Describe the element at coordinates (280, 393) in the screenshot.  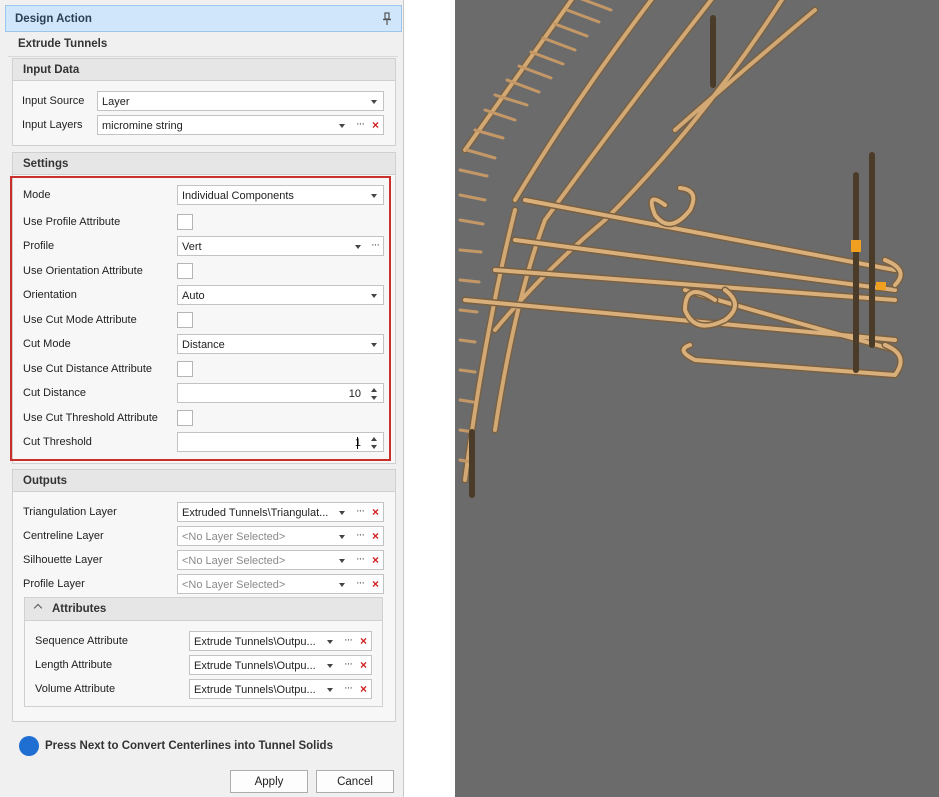
I see `cut-distance-input: 10` at that location.